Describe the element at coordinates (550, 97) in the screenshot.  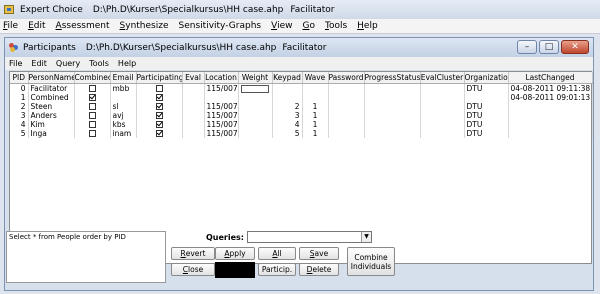
I see `cell-changed: 04-08-2011 09:01:13` at that location.